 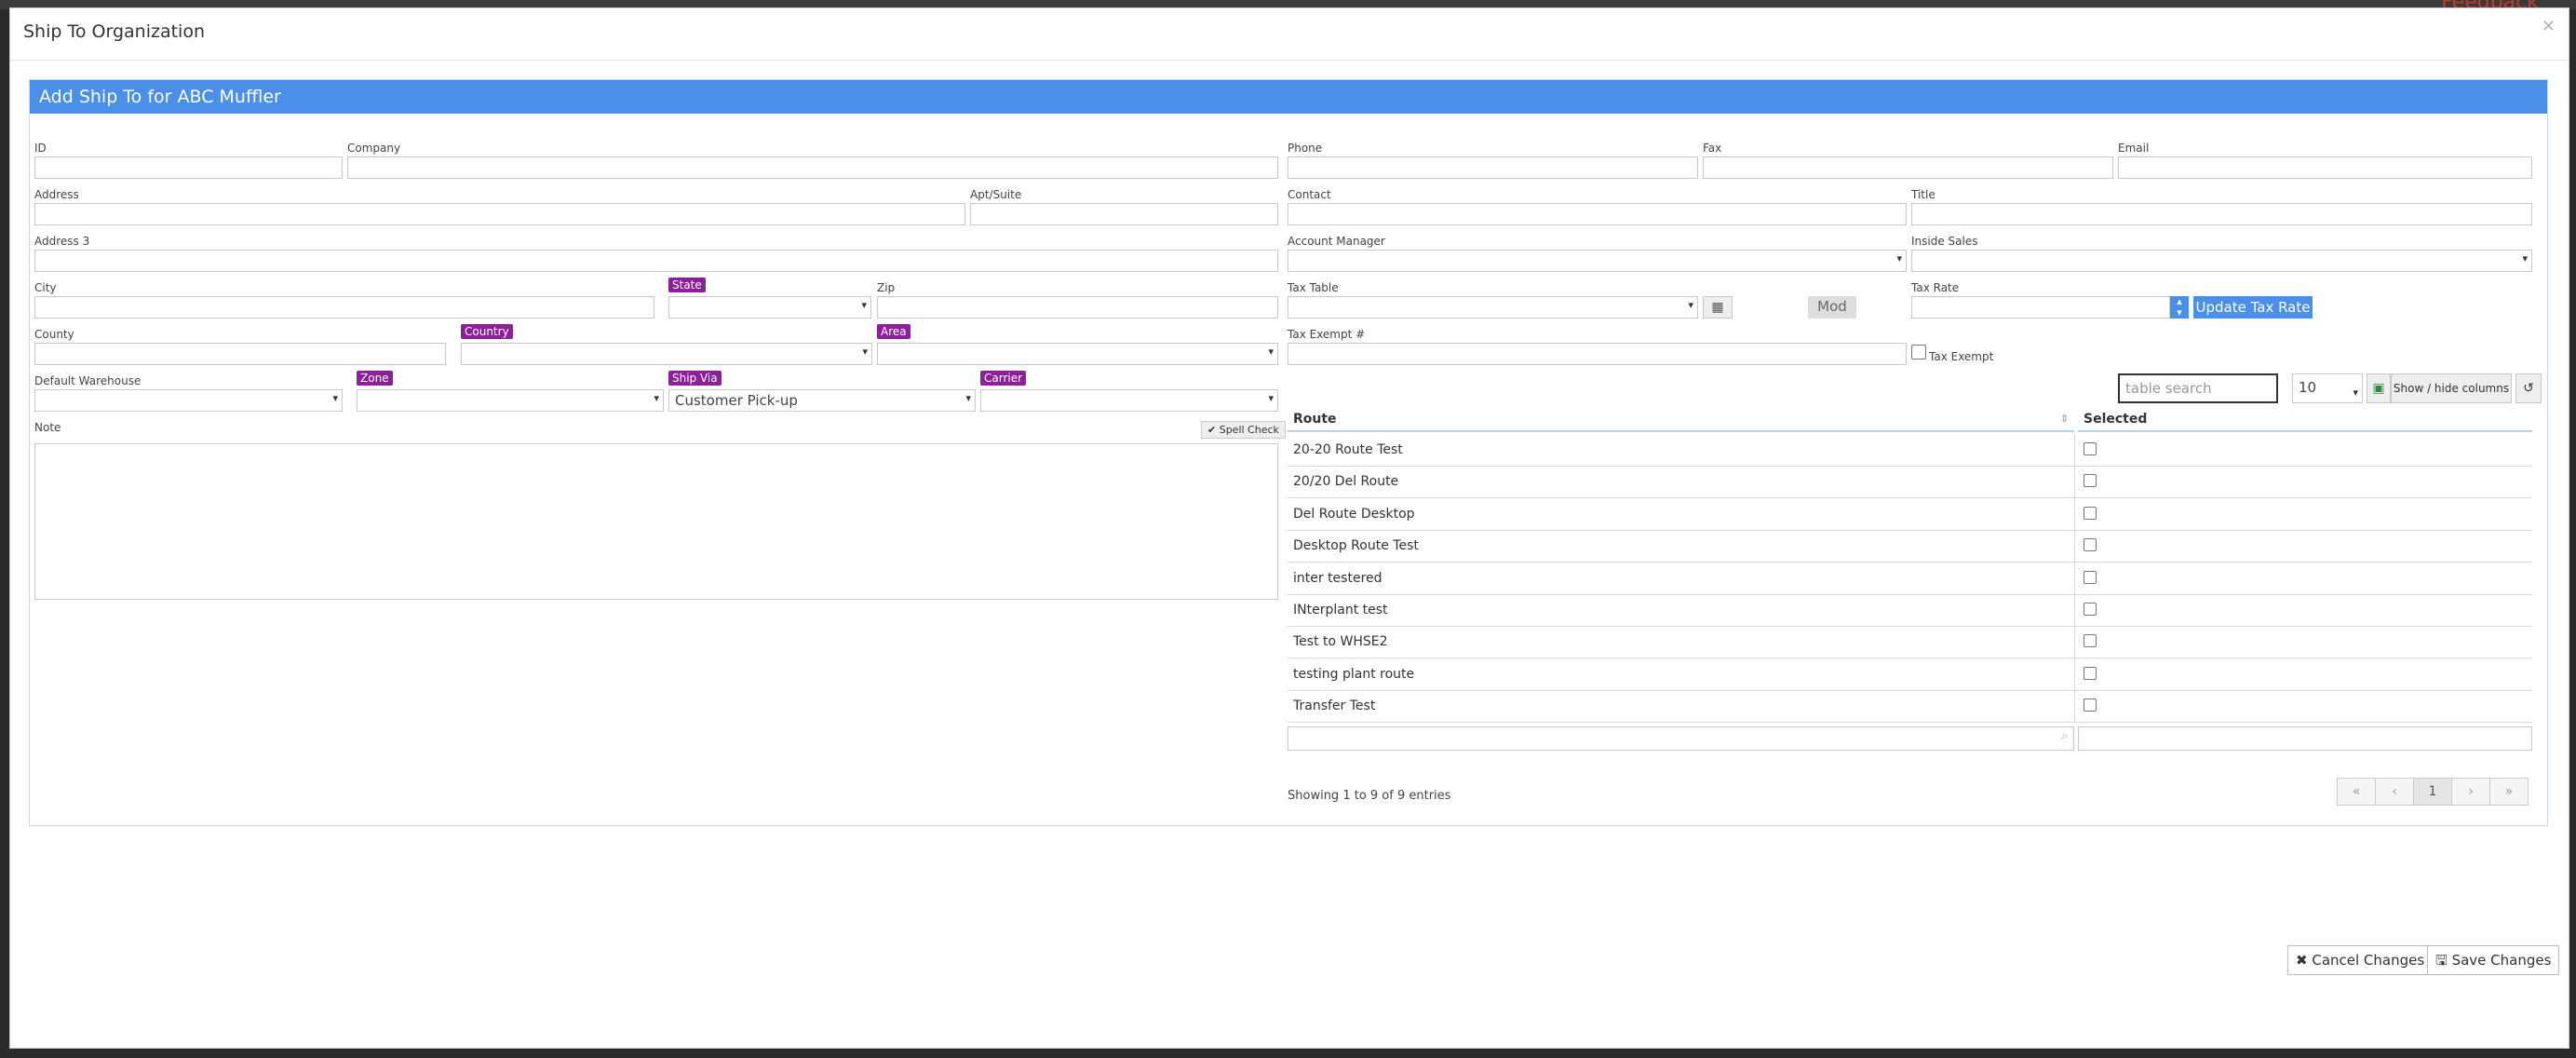 I want to click on selected-filter-input, so click(x=2305, y=738).